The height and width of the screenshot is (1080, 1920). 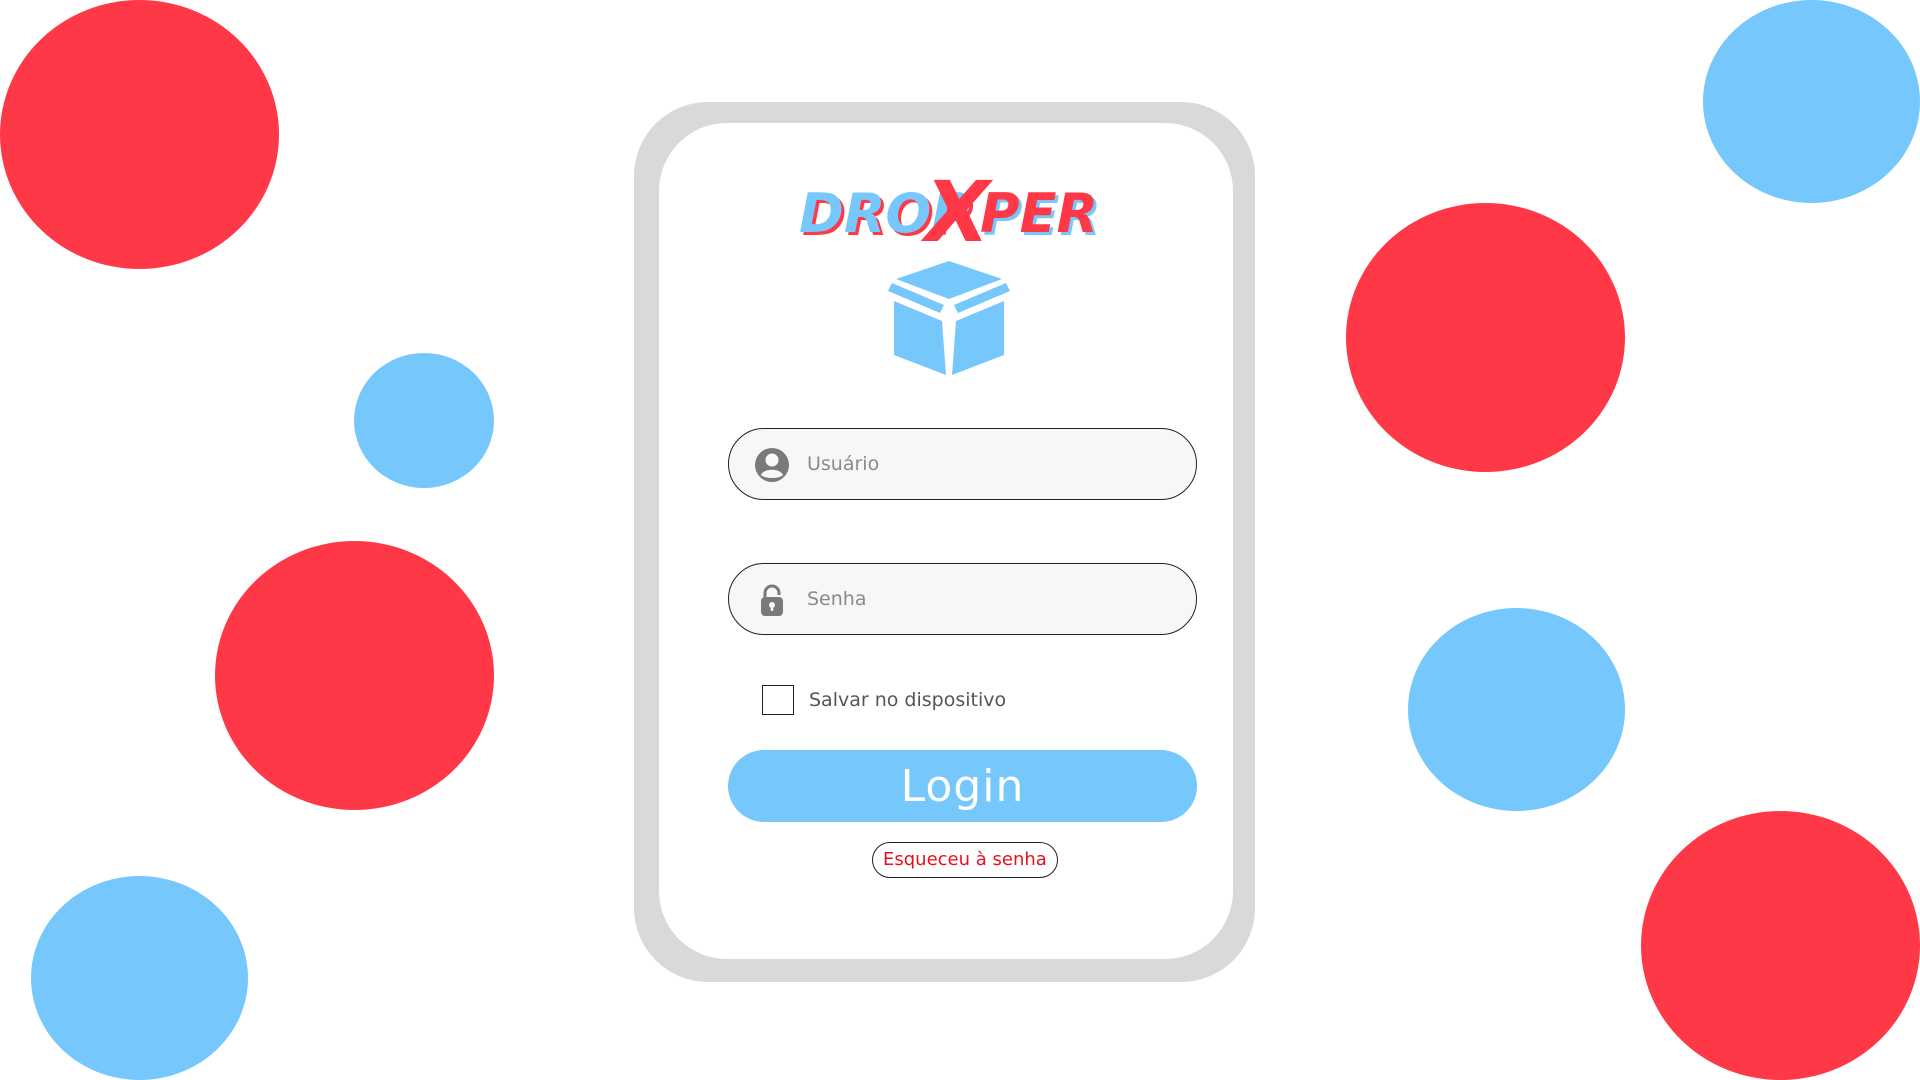 I want to click on password-input, so click(x=992, y=599).